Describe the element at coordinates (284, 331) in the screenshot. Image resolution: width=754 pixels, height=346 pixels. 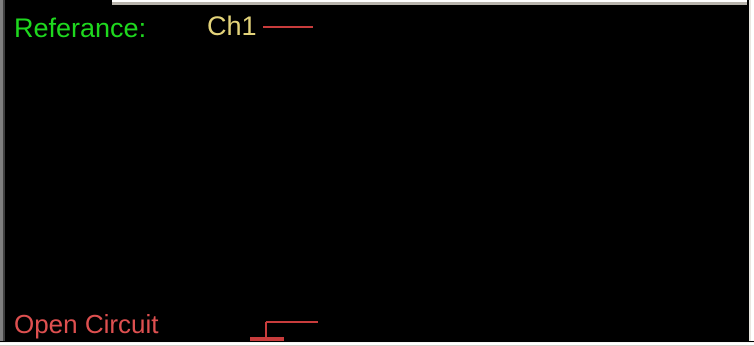
I see `open-circuit-symbol-icon` at that location.